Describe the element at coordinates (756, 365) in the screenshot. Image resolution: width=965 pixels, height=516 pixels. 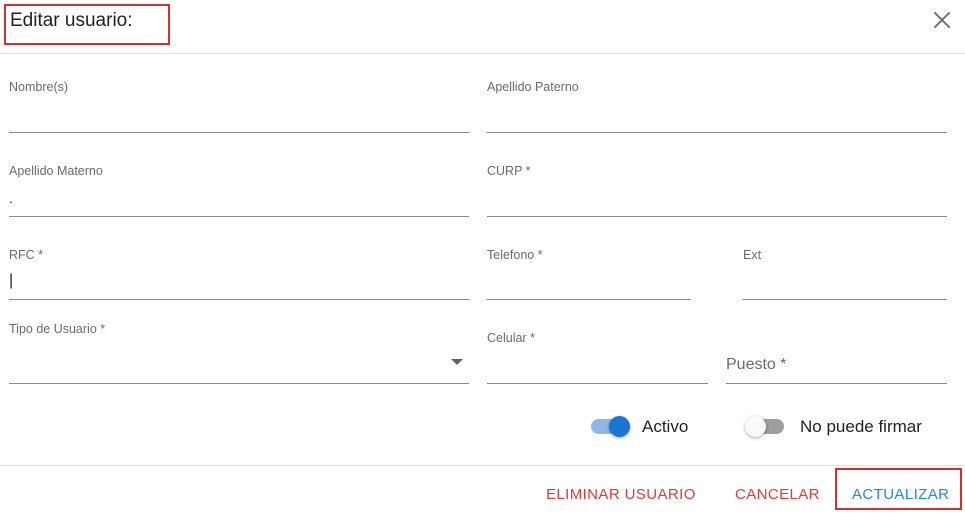
I see `puesto-placeholder: Puesto *` at that location.